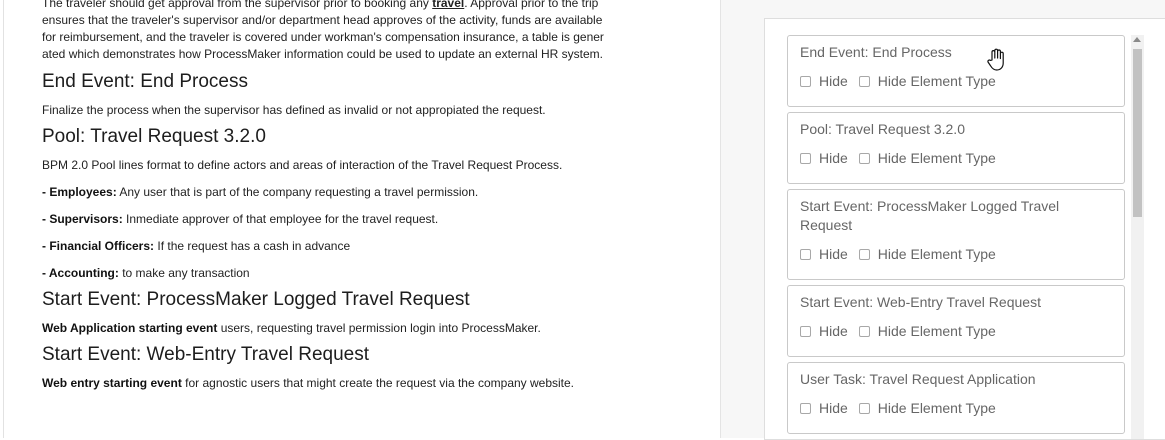 The image size is (1165, 440). I want to click on element-card-title: Start Event: Web-Entry Travel Request, so click(920, 302).